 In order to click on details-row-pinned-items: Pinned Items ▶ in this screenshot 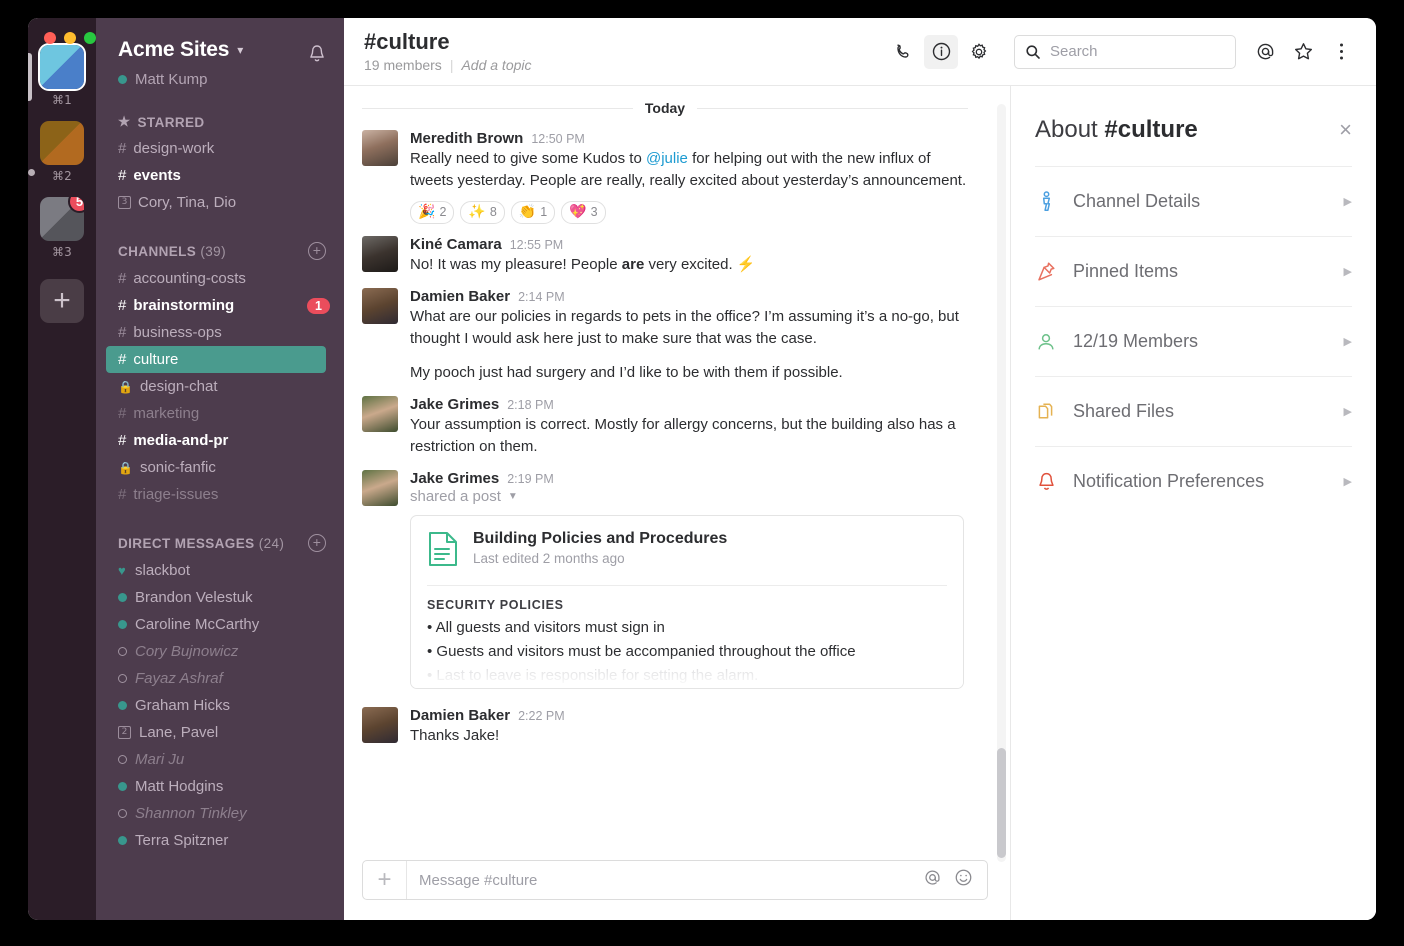, I will do `click(1193, 271)`.